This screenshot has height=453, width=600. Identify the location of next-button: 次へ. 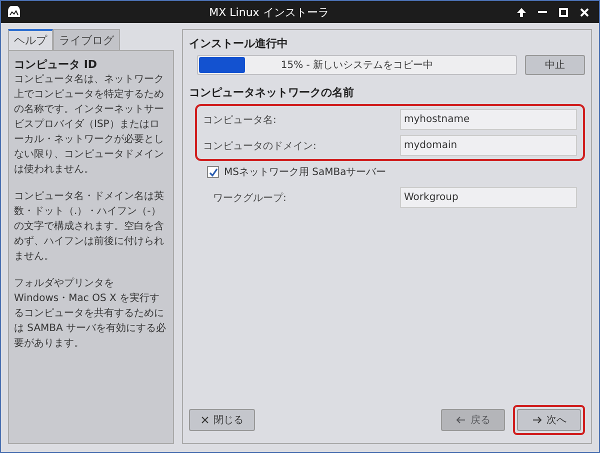
(549, 420).